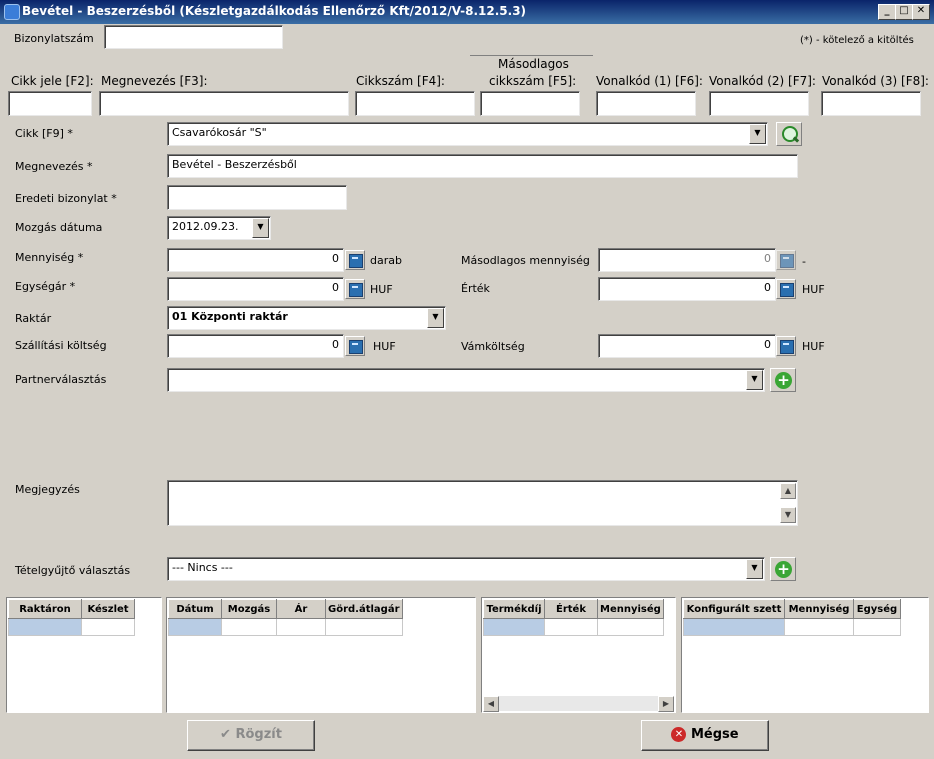  I want to click on datum-picker: 2012.09.23. ▼, so click(219, 228).